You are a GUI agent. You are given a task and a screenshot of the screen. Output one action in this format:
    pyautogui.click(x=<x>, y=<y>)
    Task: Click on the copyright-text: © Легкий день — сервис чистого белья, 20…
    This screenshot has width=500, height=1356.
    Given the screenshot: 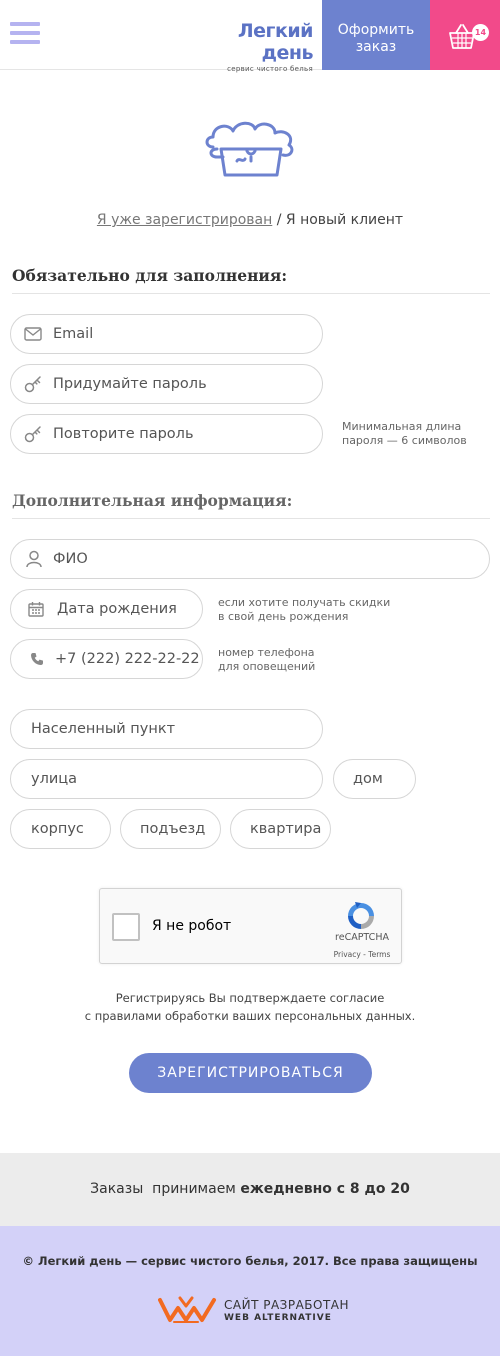 What is the action you would take?
    pyautogui.click(x=250, y=1261)
    